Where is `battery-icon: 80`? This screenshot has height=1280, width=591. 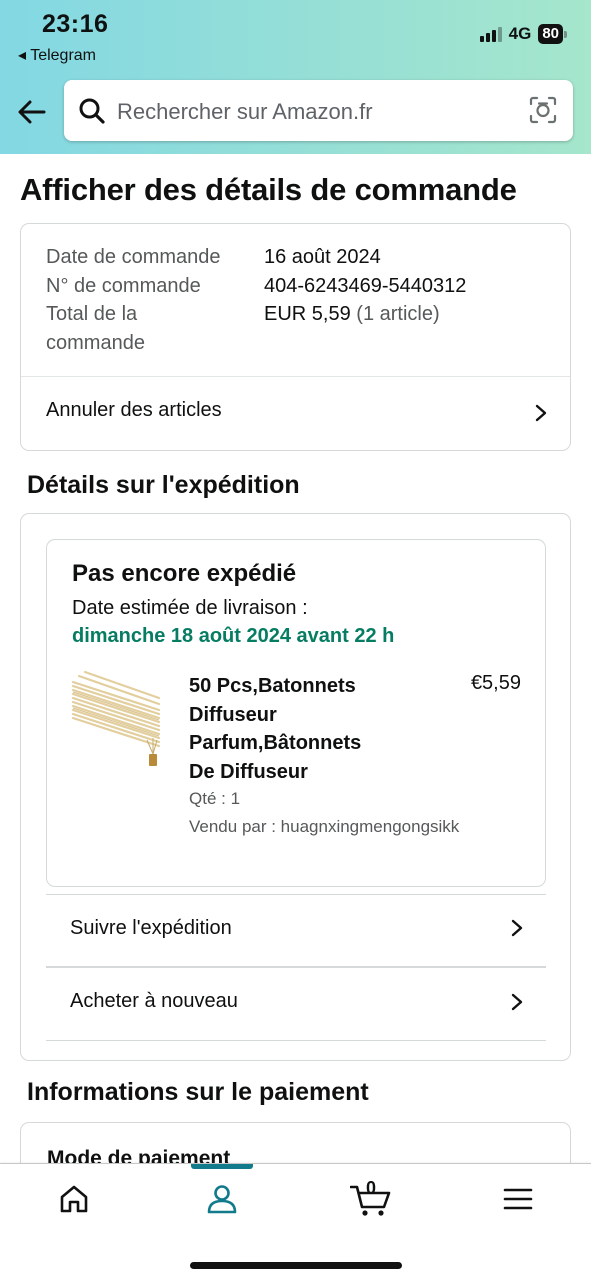 battery-icon: 80 is located at coordinates (552, 34).